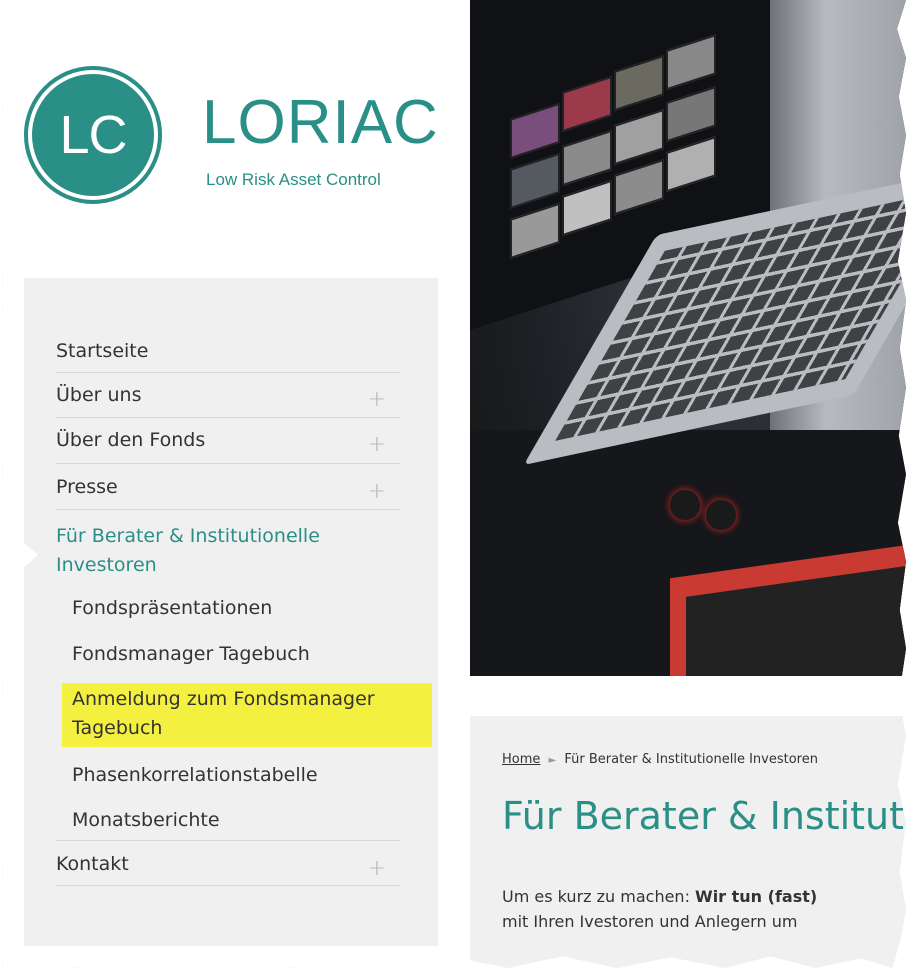  What do you see at coordinates (691, 759) in the screenshot?
I see `breadcrumb-current: Für Berater & Institutionelle Investoren` at bounding box center [691, 759].